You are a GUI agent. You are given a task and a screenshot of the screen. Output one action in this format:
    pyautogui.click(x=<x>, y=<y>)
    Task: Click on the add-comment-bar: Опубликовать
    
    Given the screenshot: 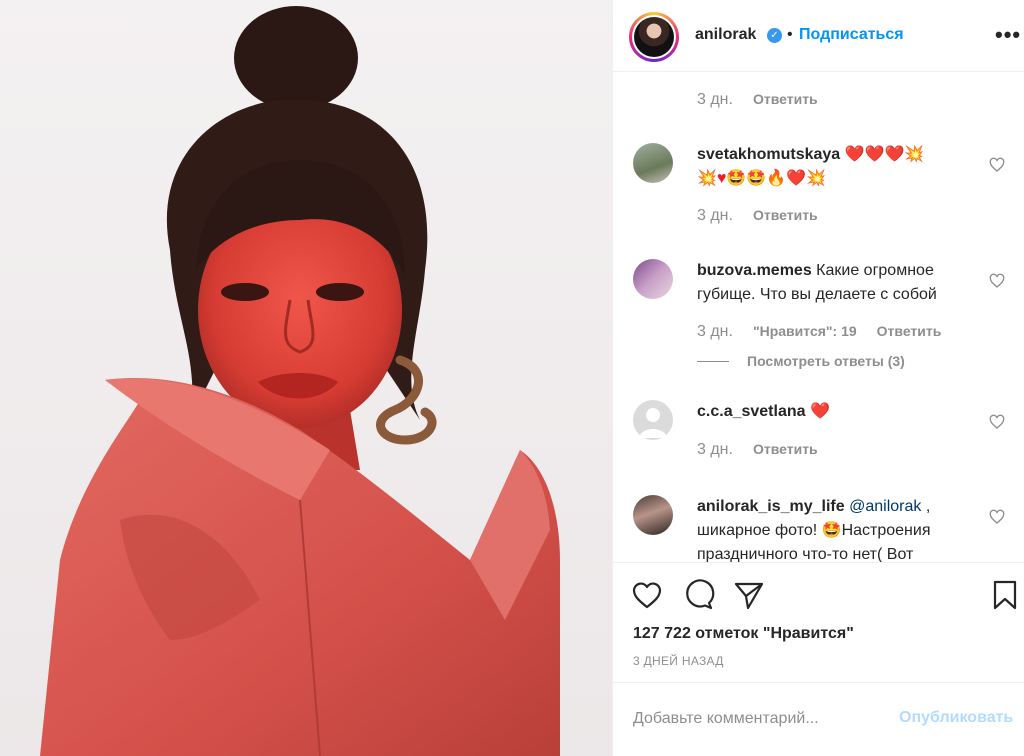 What is the action you would take?
    pyautogui.click(x=818, y=719)
    